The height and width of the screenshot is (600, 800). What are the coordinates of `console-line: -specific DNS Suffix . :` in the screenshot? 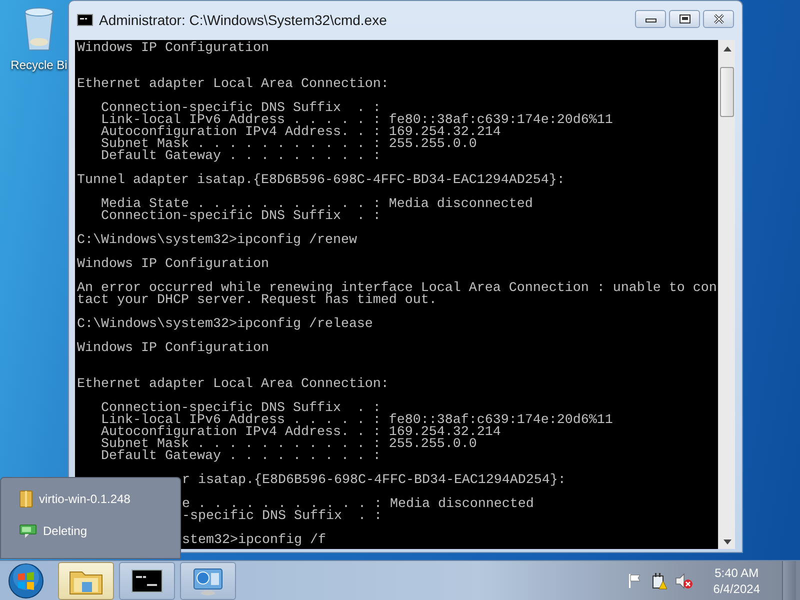 It's located at (282, 517).